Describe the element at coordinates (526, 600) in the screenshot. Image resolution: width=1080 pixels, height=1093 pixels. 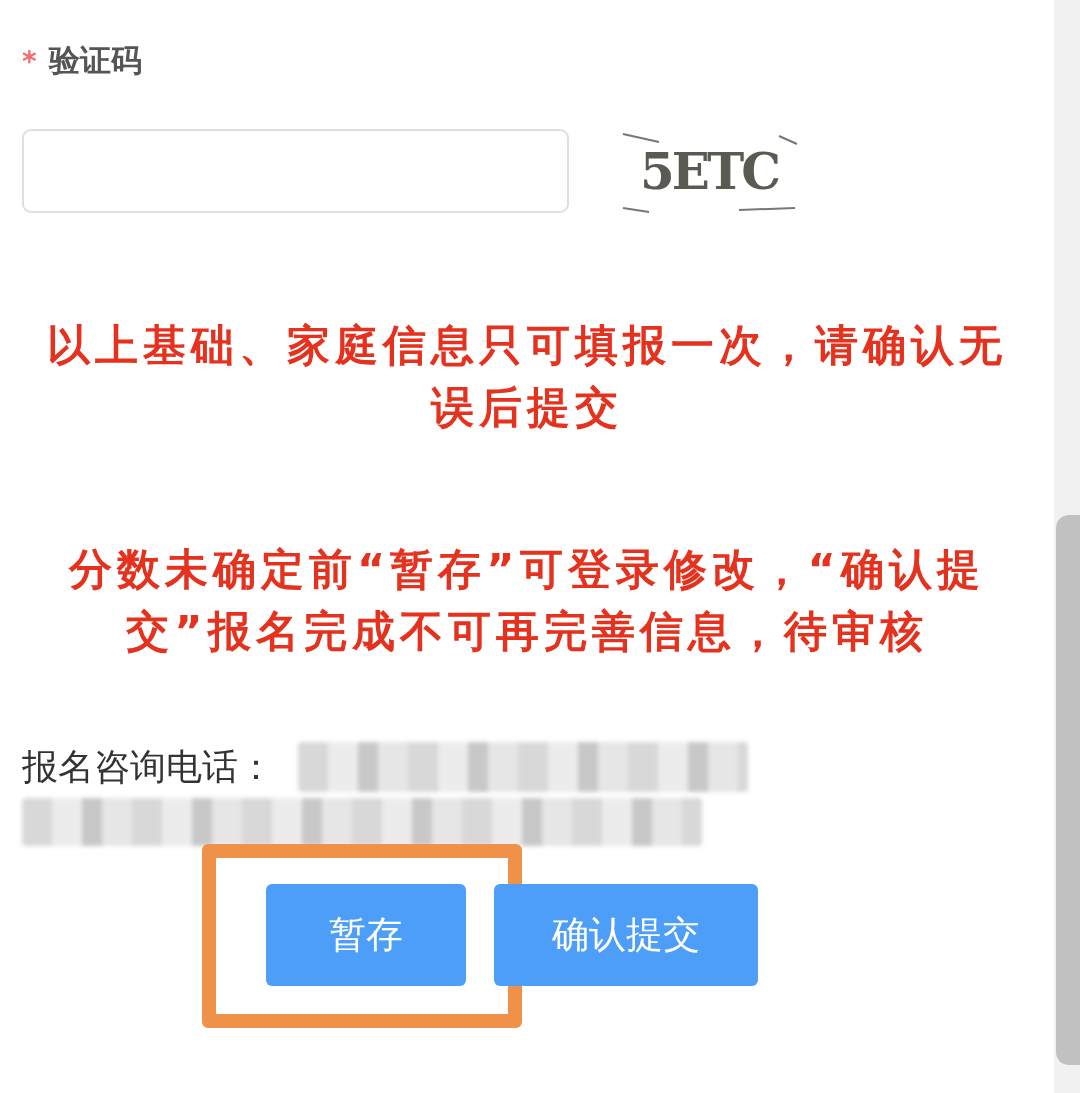
I see `warning-notice: 分数未确定前“暂存”可登录修改，“确认提交”报名完成不可再完善信息，待审核` at that location.